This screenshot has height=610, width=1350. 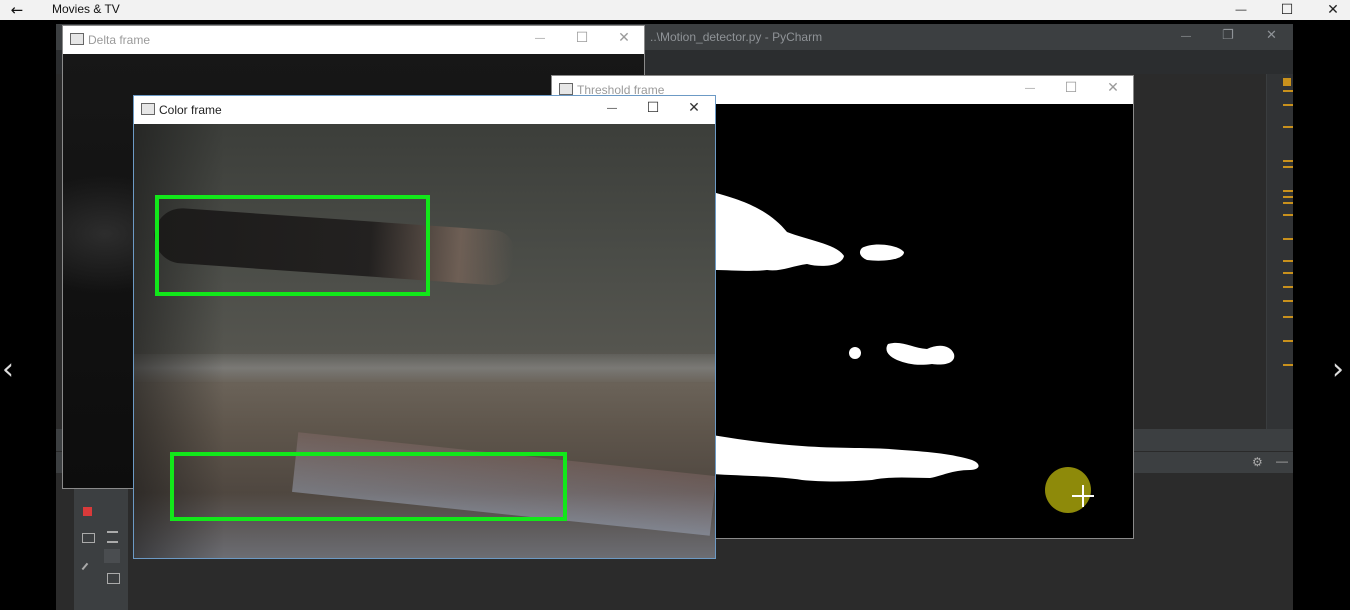 I want to click on app-title: Movies & TV, so click(x=86, y=9).